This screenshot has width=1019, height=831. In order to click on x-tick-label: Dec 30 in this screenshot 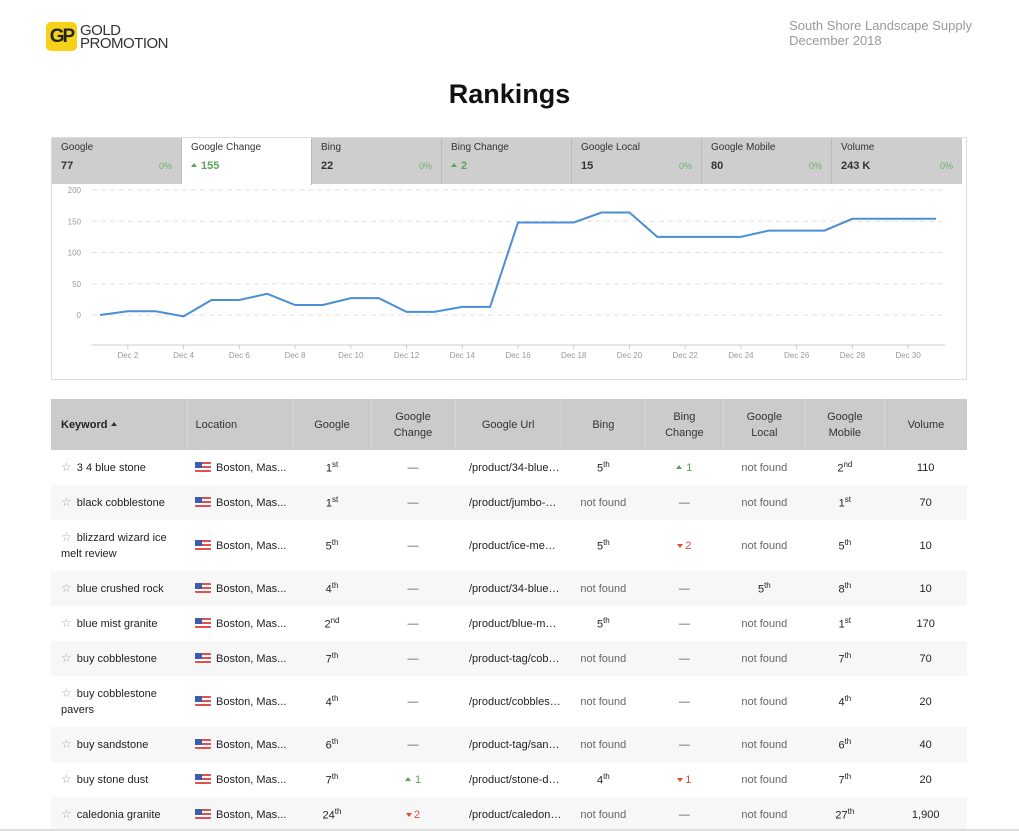, I will do `click(908, 355)`.